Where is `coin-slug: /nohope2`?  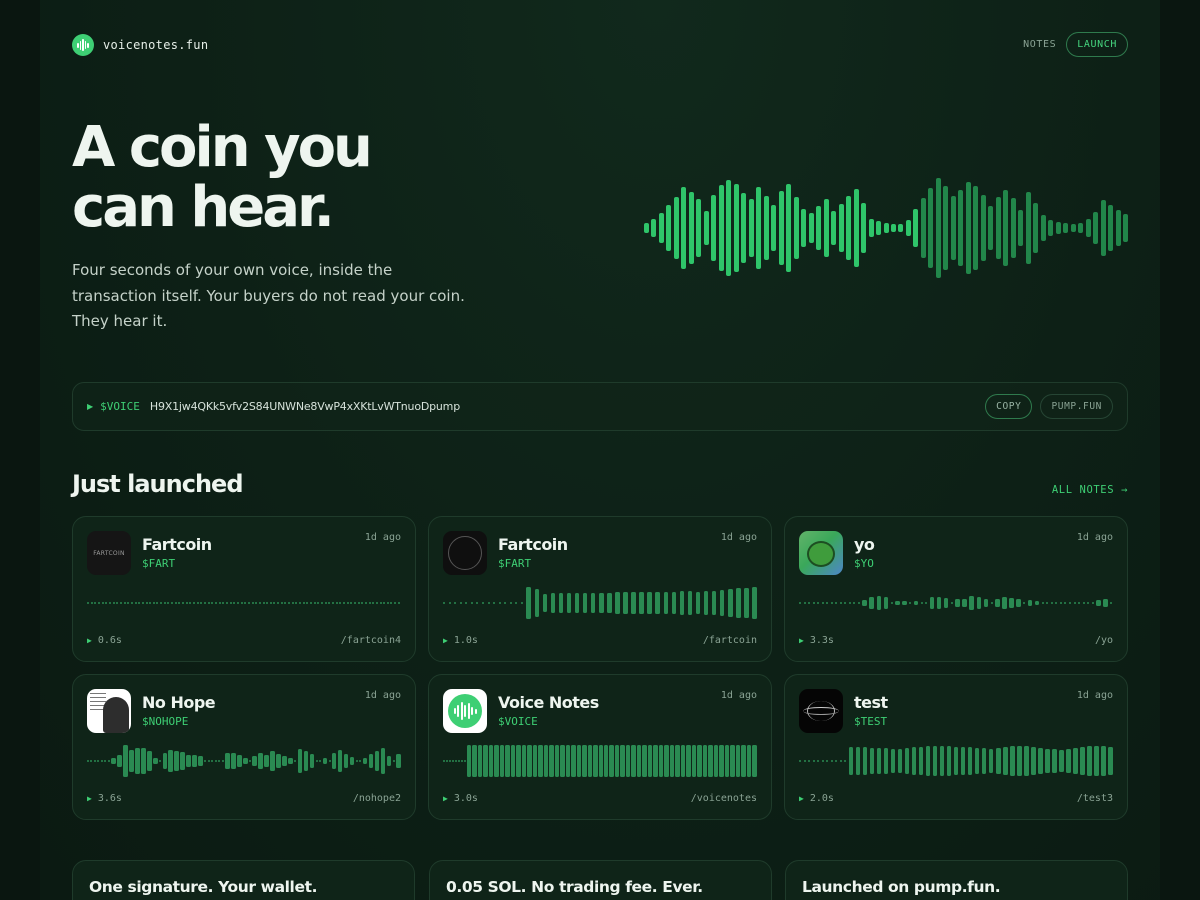 coin-slug: /nohope2 is located at coordinates (377, 798).